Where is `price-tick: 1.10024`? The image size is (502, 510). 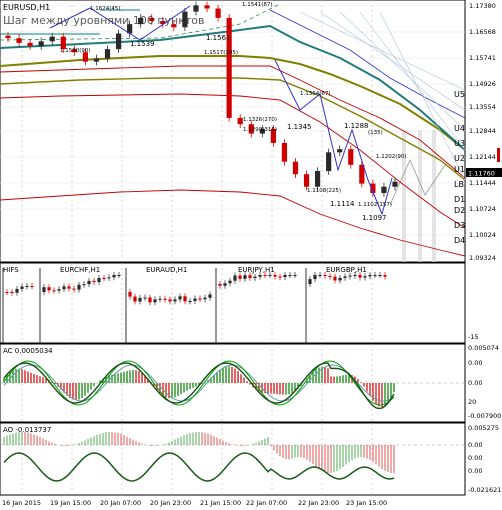 price-tick: 1.10024 is located at coordinates (482, 235).